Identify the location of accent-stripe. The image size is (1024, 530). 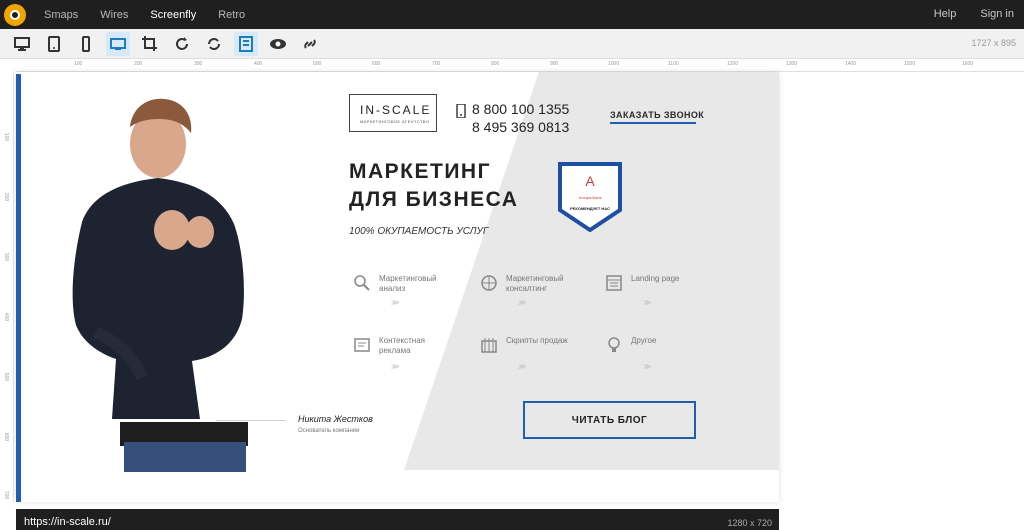
(18, 288).